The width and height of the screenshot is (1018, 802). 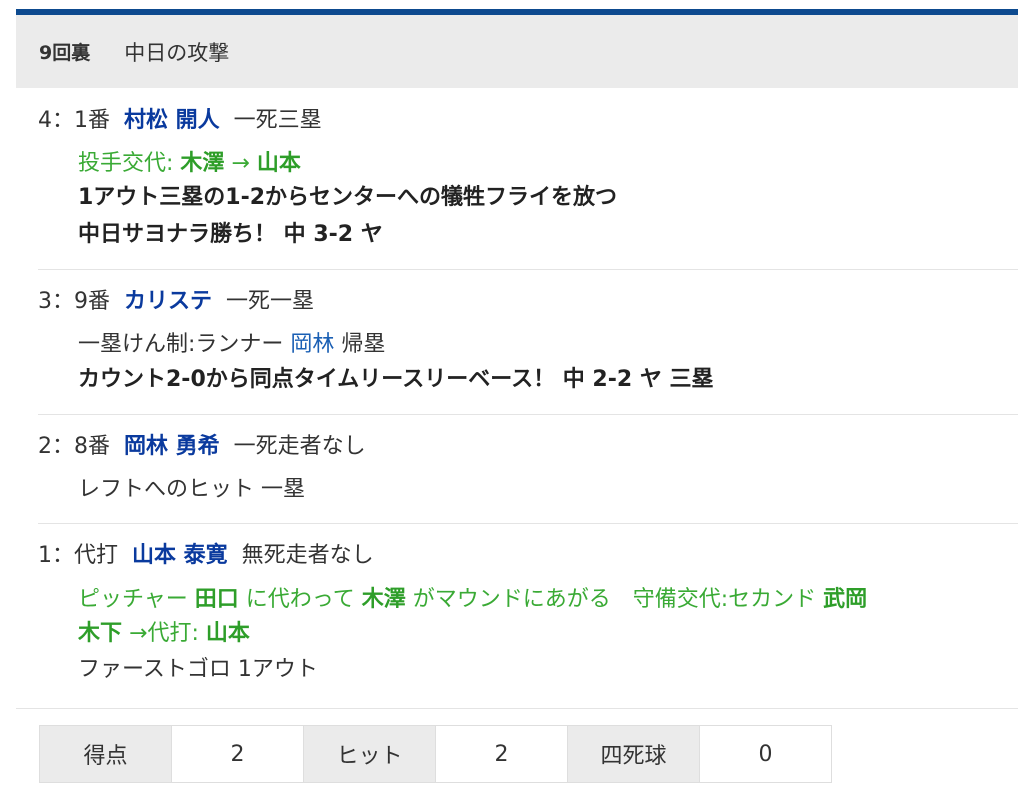 I want to click on stat-label-runs: 得点, so click(x=106, y=754).